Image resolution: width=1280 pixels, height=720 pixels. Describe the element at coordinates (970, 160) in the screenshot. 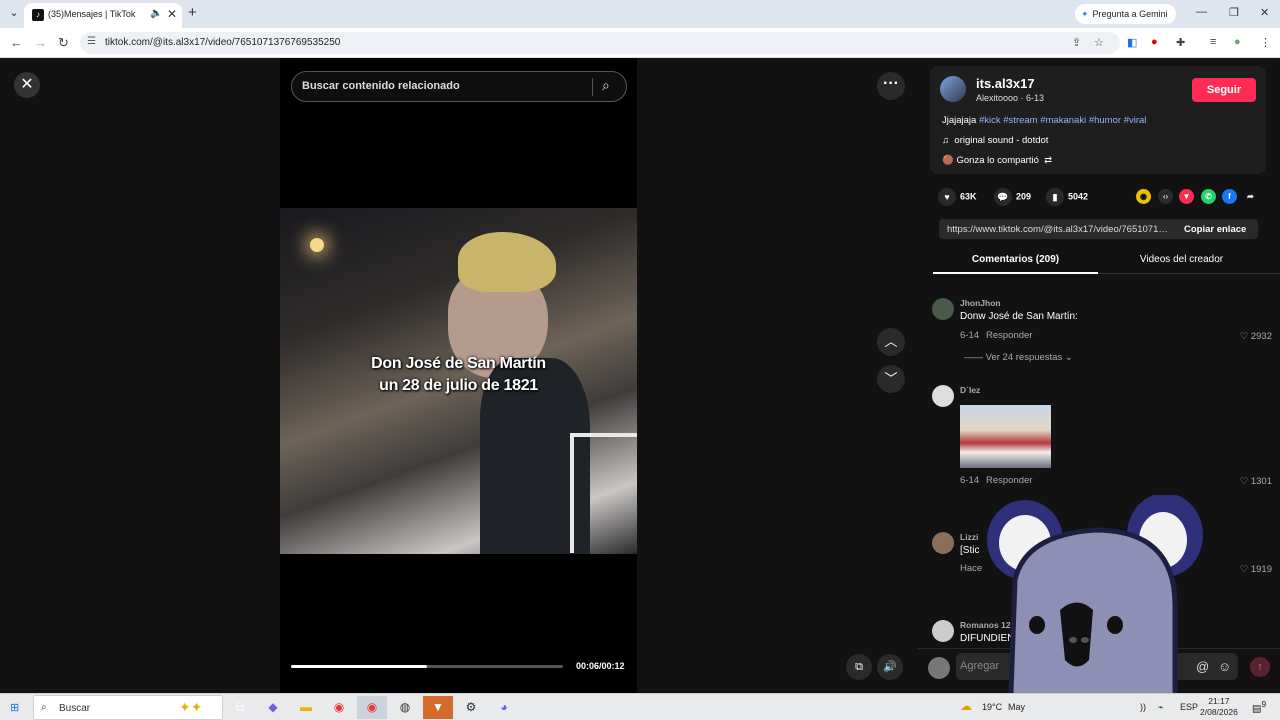

I see `sharer-name: Gonza` at that location.